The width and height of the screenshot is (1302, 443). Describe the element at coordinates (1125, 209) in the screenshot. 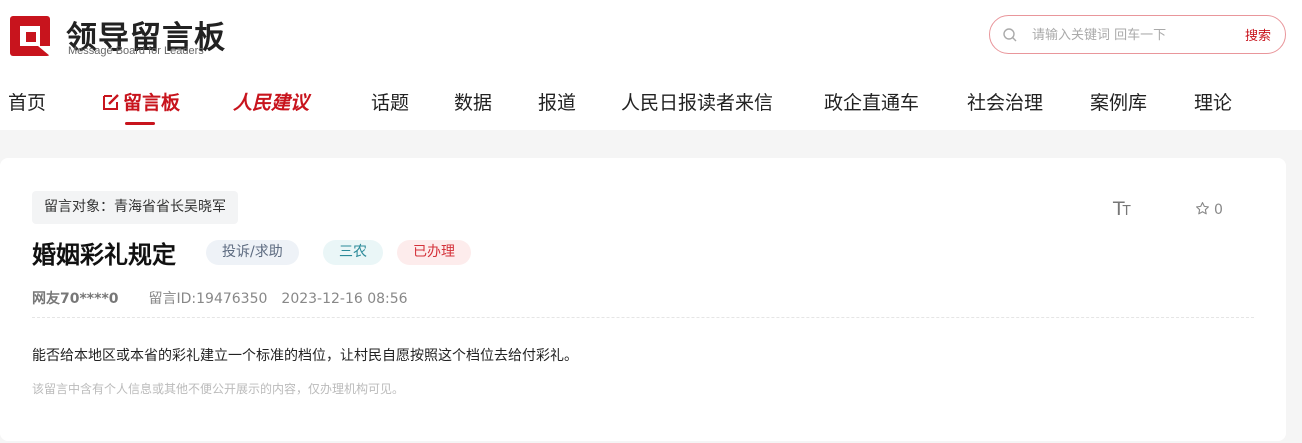

I see `font-size-icon: TT` at that location.